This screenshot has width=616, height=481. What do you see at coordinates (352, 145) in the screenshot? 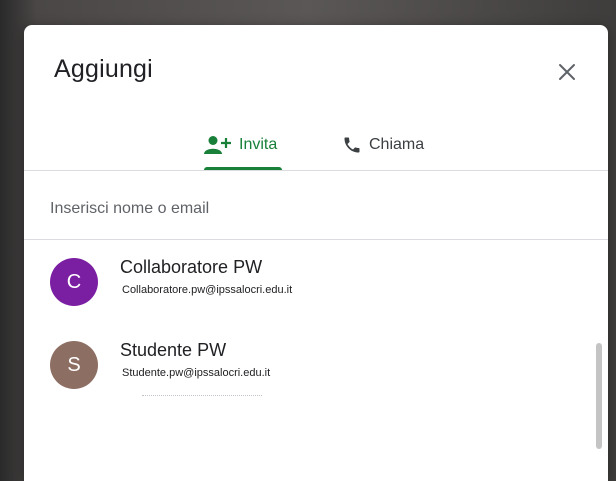
I see `phone-icon` at bounding box center [352, 145].